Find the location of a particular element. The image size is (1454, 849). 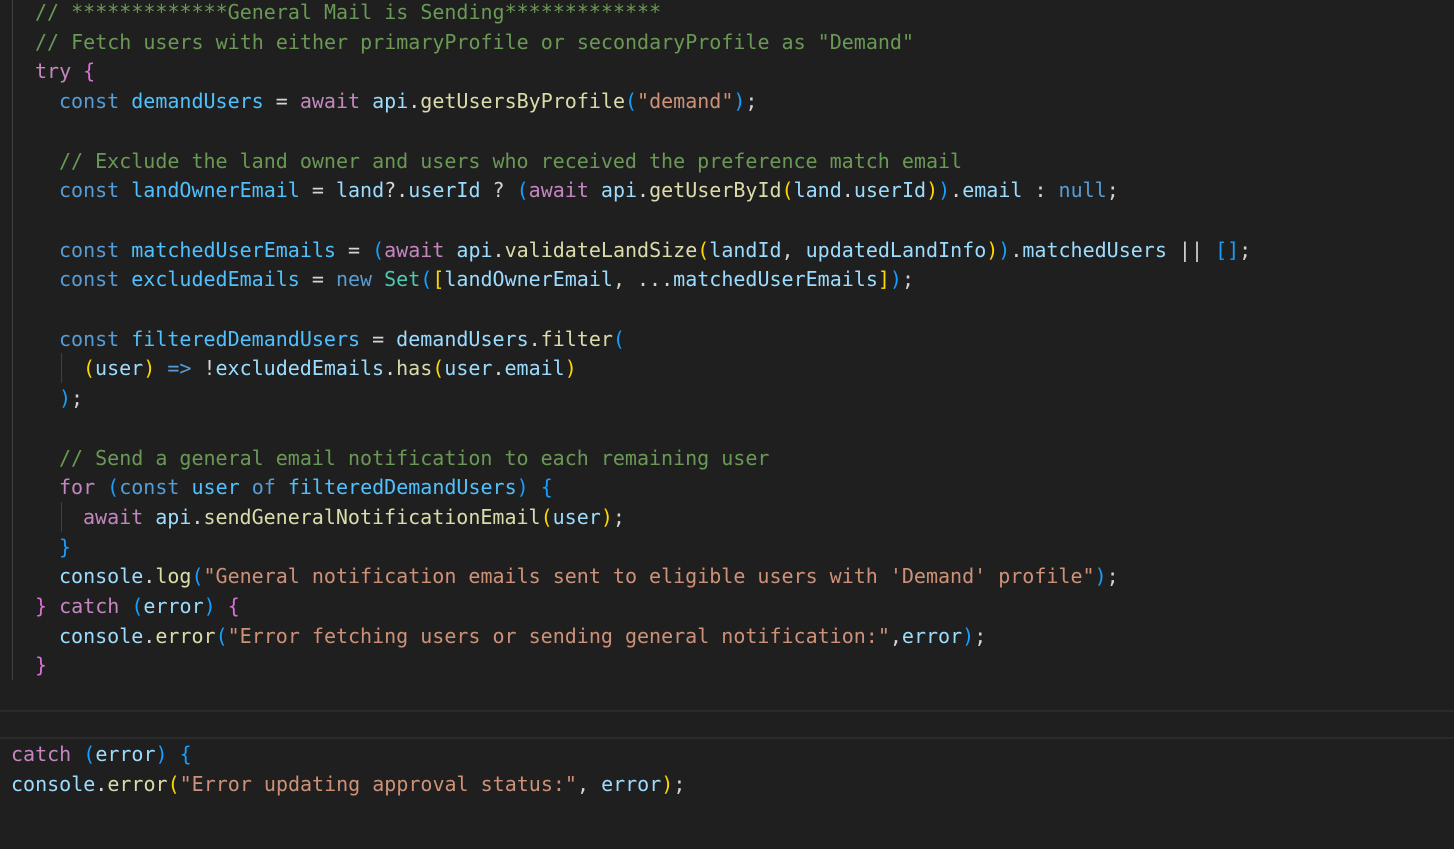

code-token: sendGeneralNotificationEmail is located at coordinates (372, 516).